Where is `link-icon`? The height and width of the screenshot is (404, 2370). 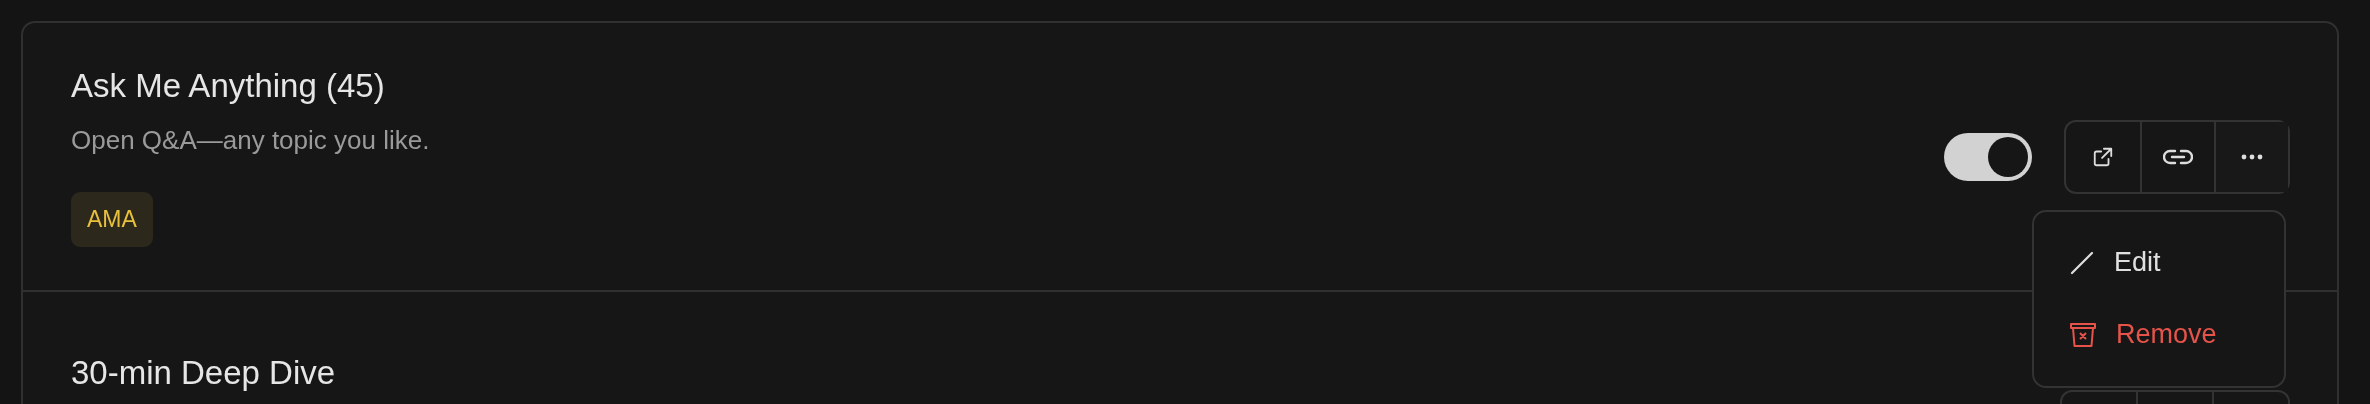 link-icon is located at coordinates (2178, 156).